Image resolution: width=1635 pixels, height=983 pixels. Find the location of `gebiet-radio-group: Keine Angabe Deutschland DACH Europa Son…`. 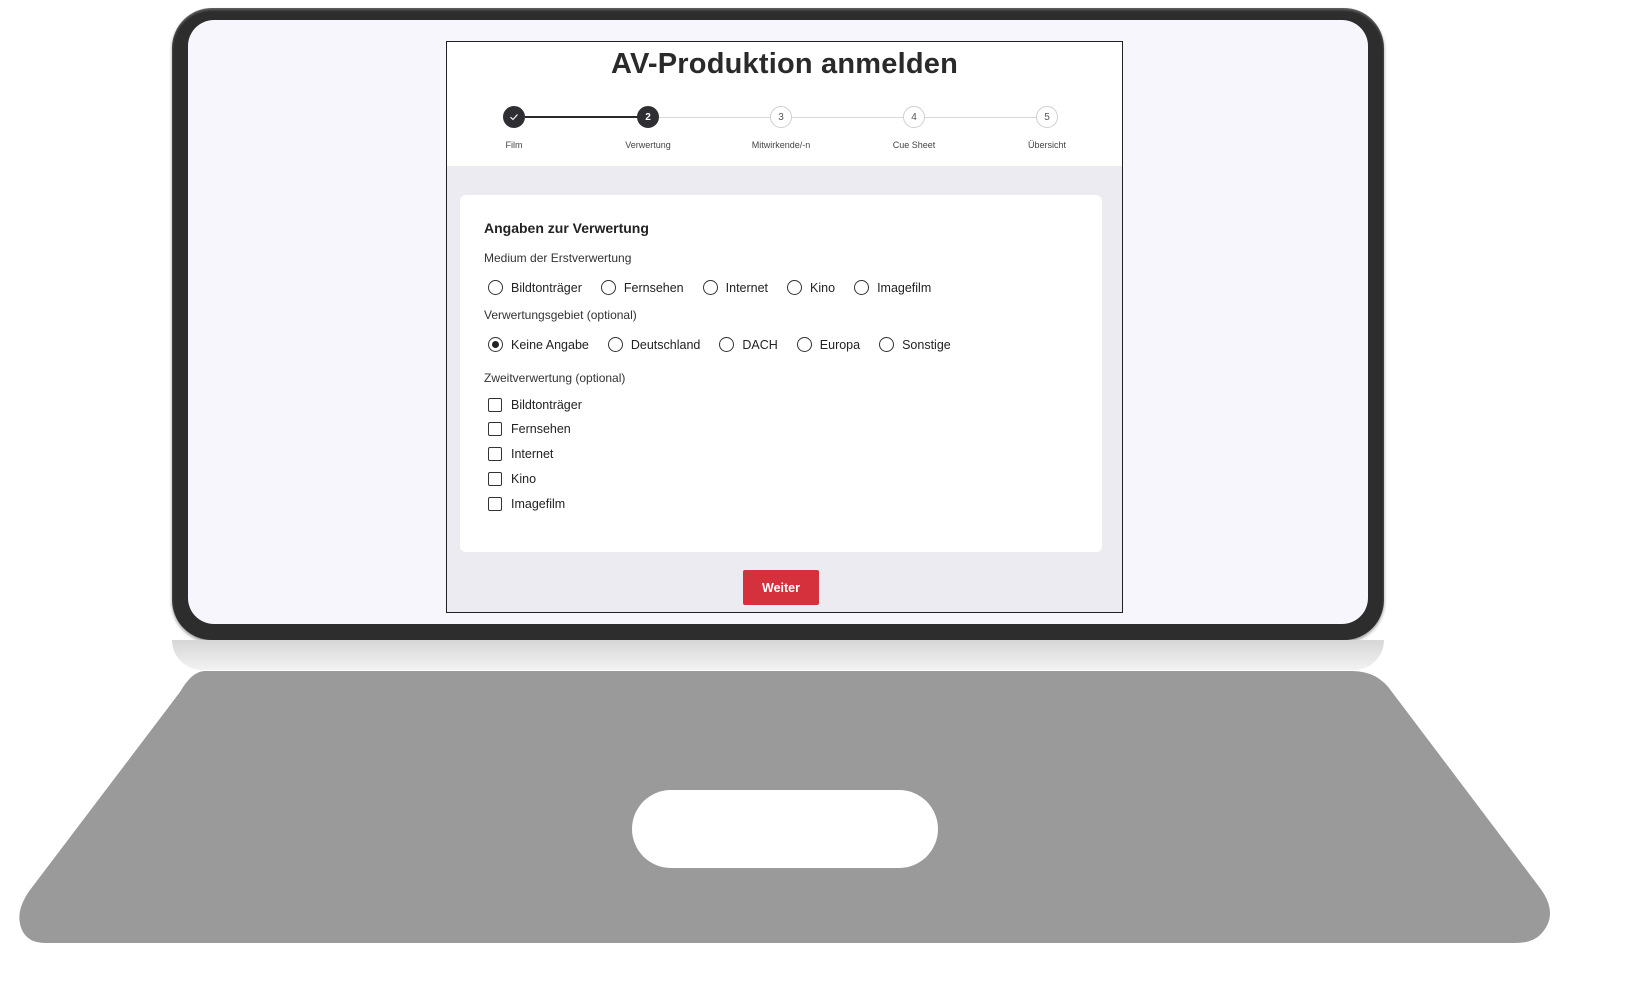

gebiet-radio-group: Keine Angabe Deutschland DACH Europa Son… is located at coordinates (729, 344).